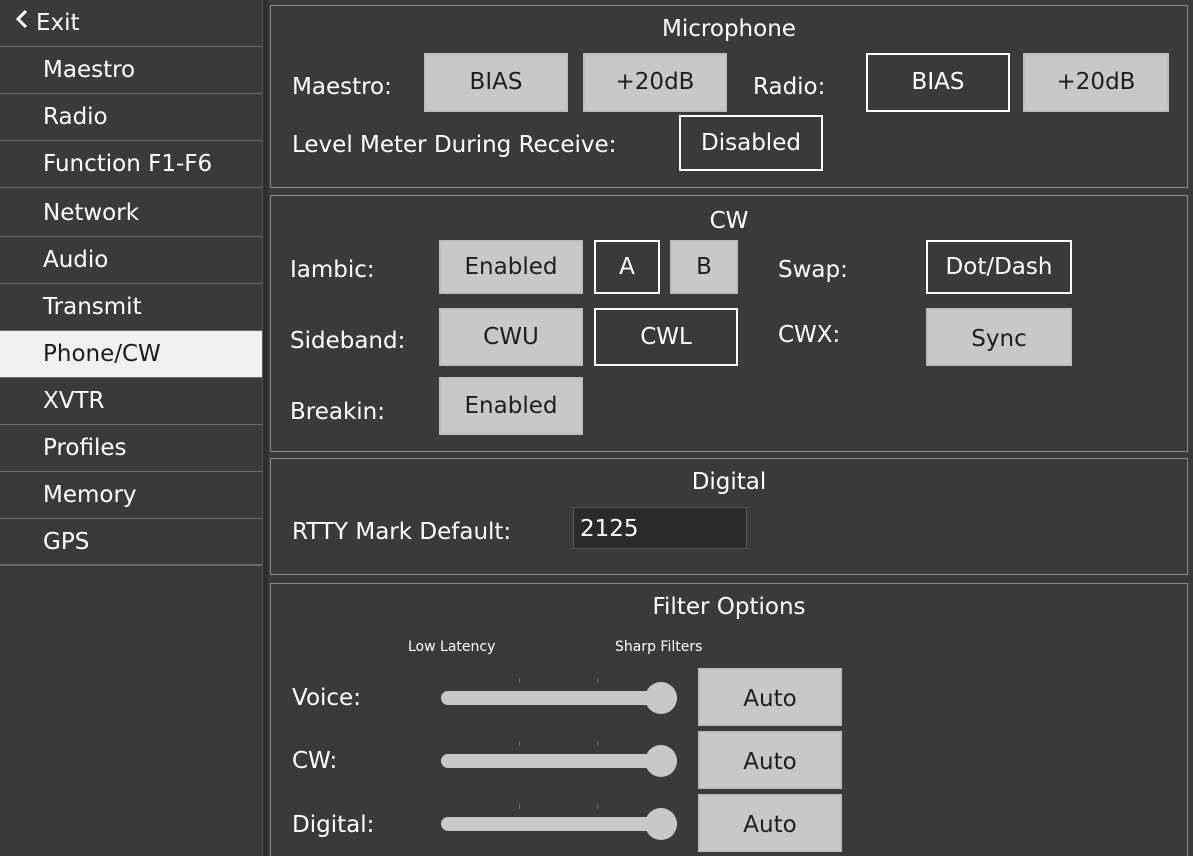 This screenshot has width=1193, height=856. I want to click on radio-boost-button: +20dB, so click(1096, 82).